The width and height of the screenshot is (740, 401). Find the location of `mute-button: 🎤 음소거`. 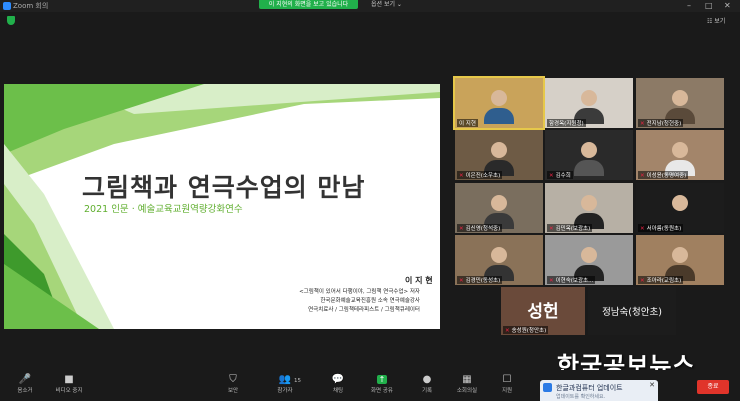

mute-button: 🎤 음소거 is located at coordinates (25, 384).